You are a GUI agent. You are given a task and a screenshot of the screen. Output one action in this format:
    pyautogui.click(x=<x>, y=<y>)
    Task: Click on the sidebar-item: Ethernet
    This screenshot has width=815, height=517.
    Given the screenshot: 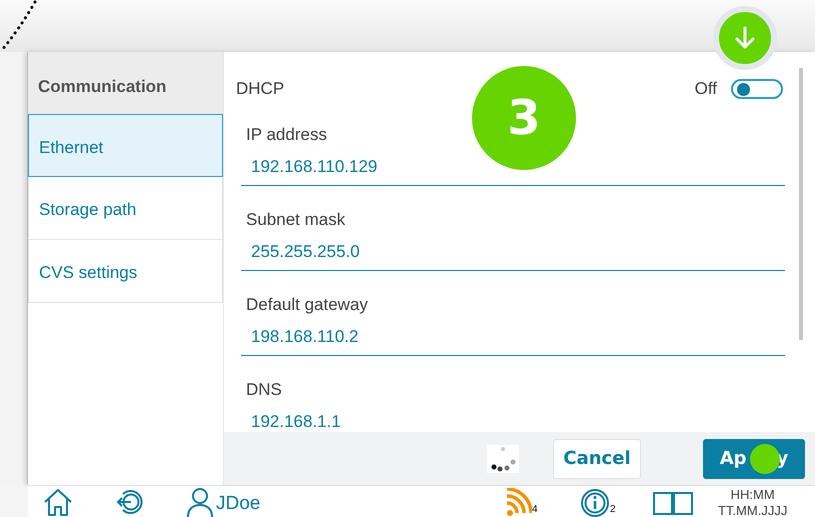 What is the action you would take?
    pyautogui.click(x=125, y=145)
    